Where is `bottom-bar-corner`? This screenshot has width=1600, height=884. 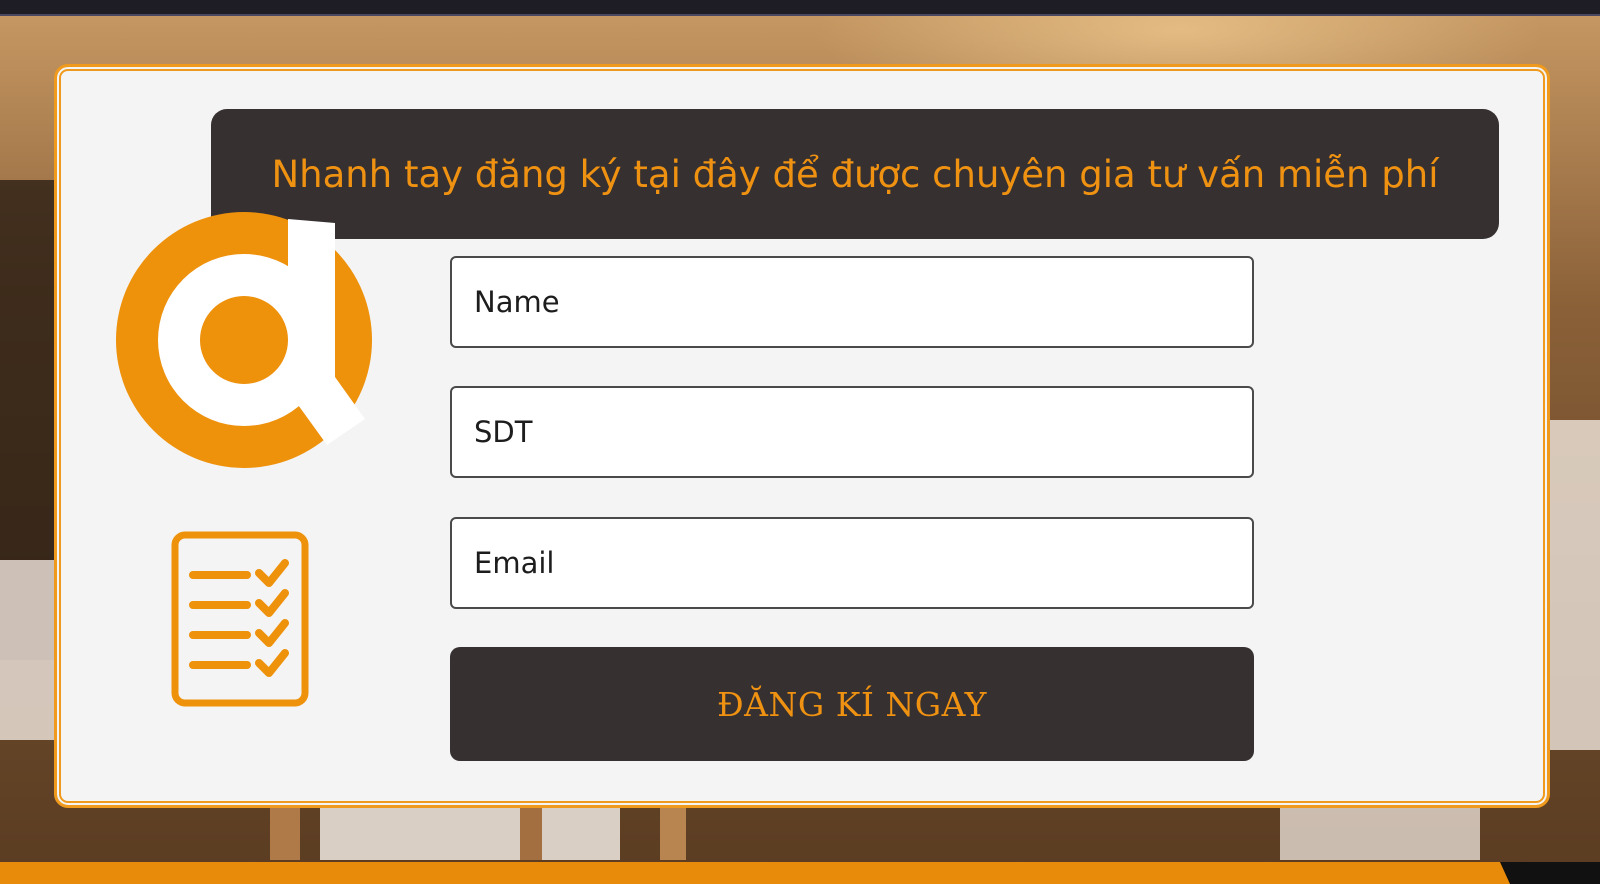
bottom-bar-corner is located at coordinates (1550, 873).